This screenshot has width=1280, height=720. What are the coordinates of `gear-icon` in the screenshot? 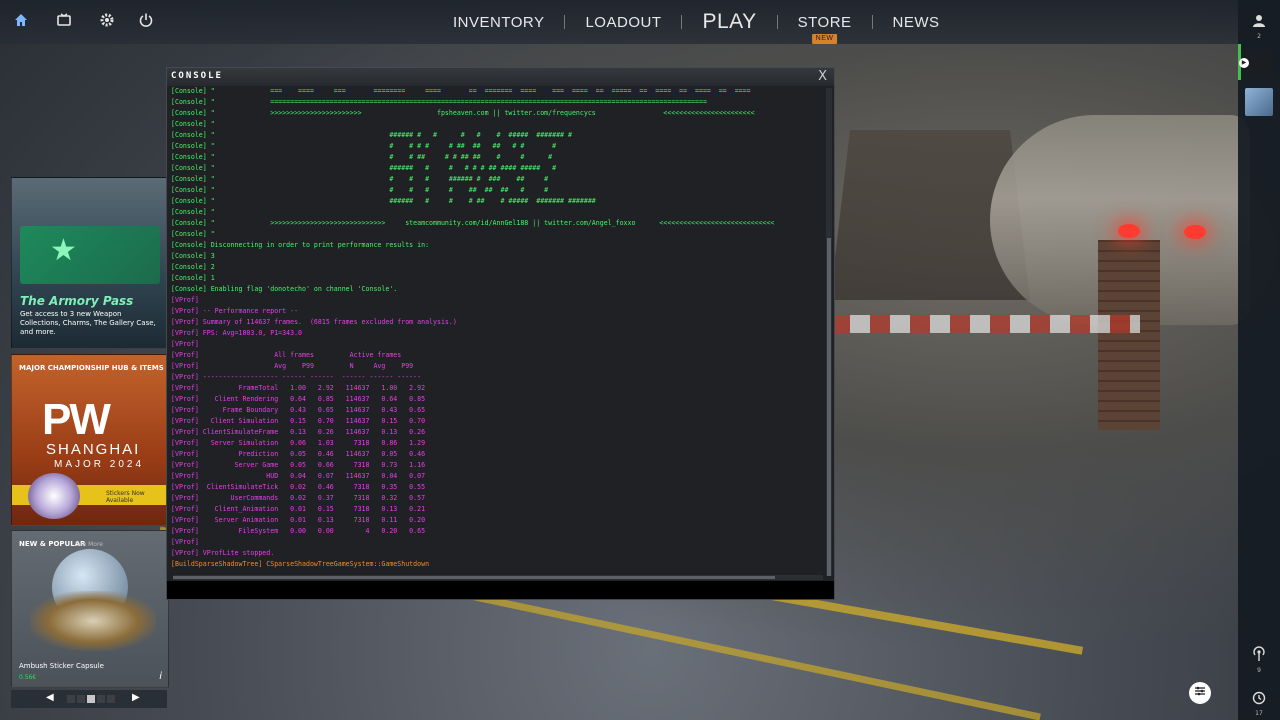 It's located at (107, 22).